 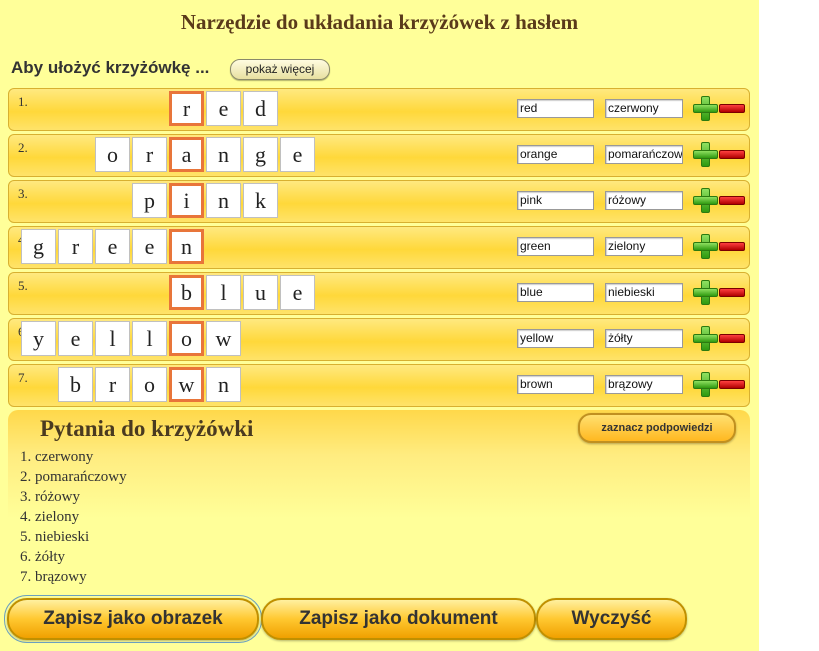 What do you see at coordinates (23, 377) in the screenshot?
I see `row-number: 7.` at bounding box center [23, 377].